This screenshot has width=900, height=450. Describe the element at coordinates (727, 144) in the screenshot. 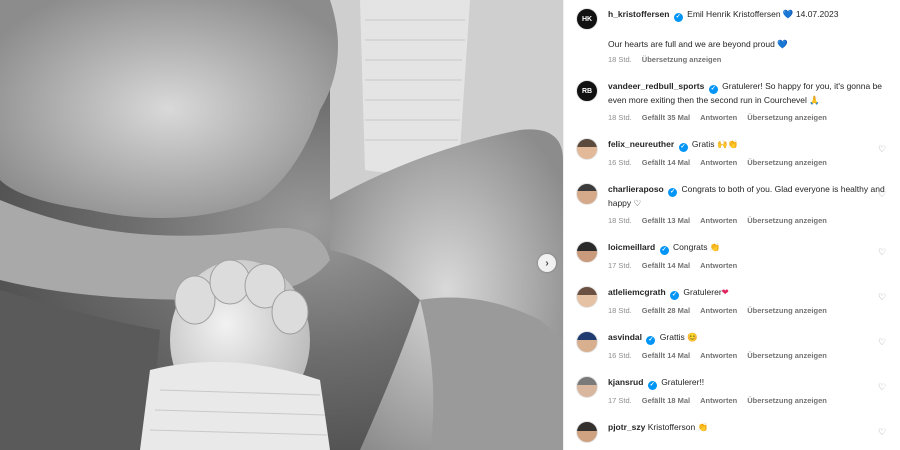

I see `clap-emoji-icon: 🙌👏` at that location.